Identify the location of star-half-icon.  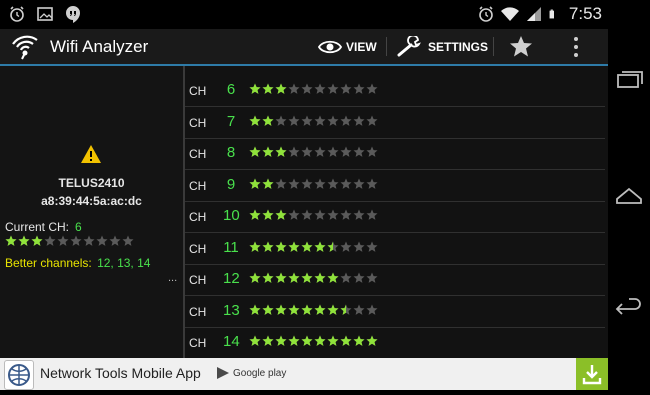
(346, 309).